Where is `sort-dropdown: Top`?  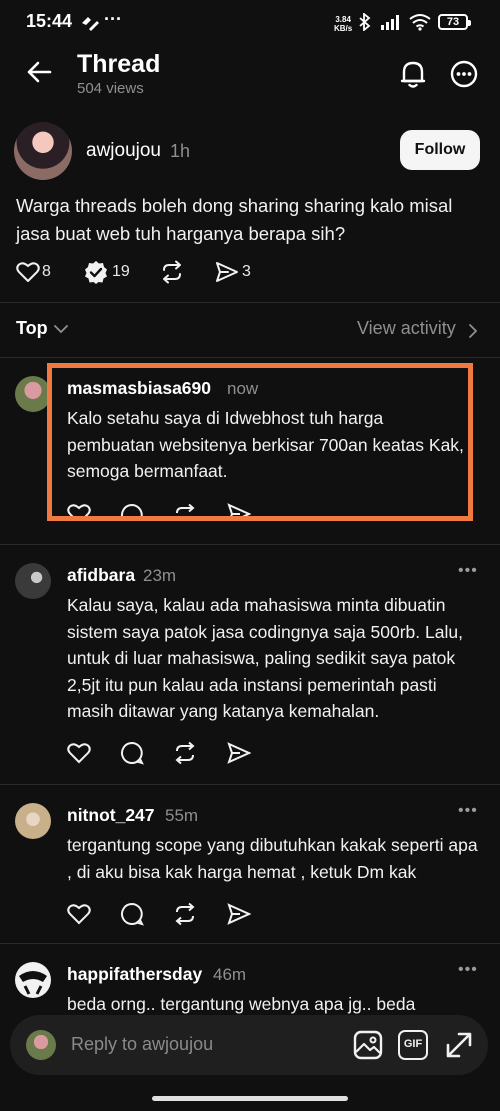 sort-dropdown: Top is located at coordinates (32, 328).